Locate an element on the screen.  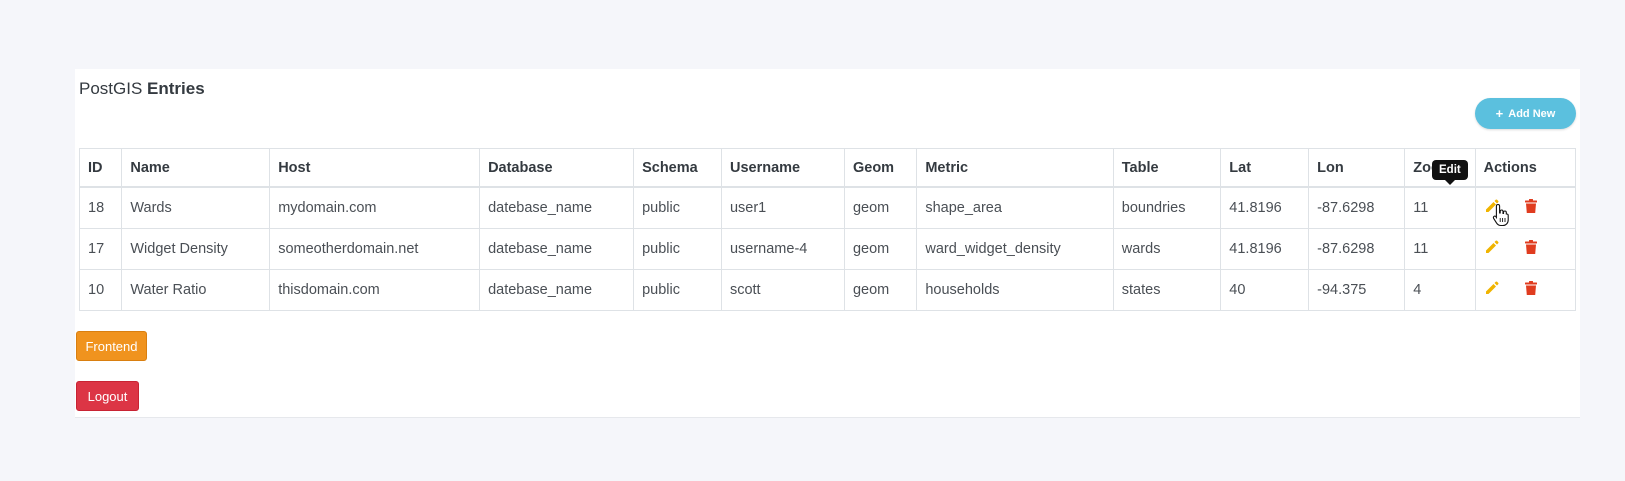
cell-lon: -94.375 is located at coordinates (1357, 290).